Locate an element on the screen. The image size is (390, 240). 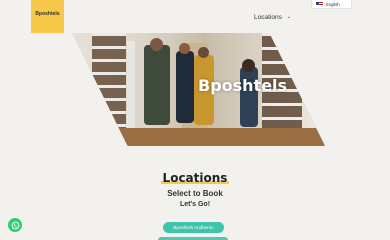
logo-text: Bposhtels is located at coordinates (47, 14).